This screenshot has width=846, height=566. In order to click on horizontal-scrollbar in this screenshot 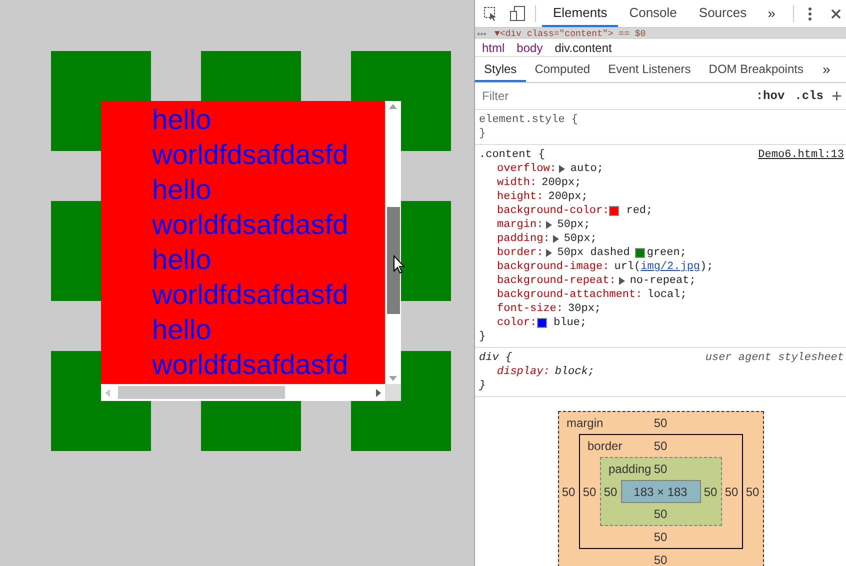, I will do `click(243, 392)`.